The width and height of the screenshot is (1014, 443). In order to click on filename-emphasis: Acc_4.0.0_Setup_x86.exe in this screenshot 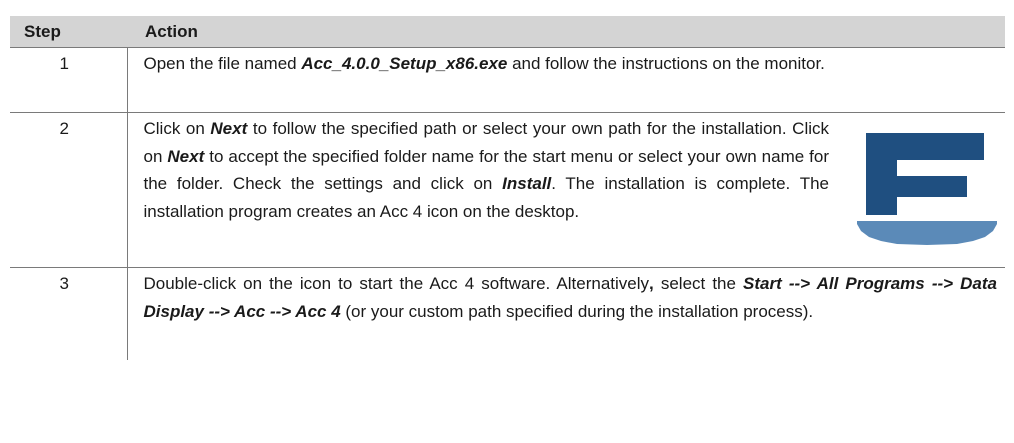, I will do `click(404, 63)`.